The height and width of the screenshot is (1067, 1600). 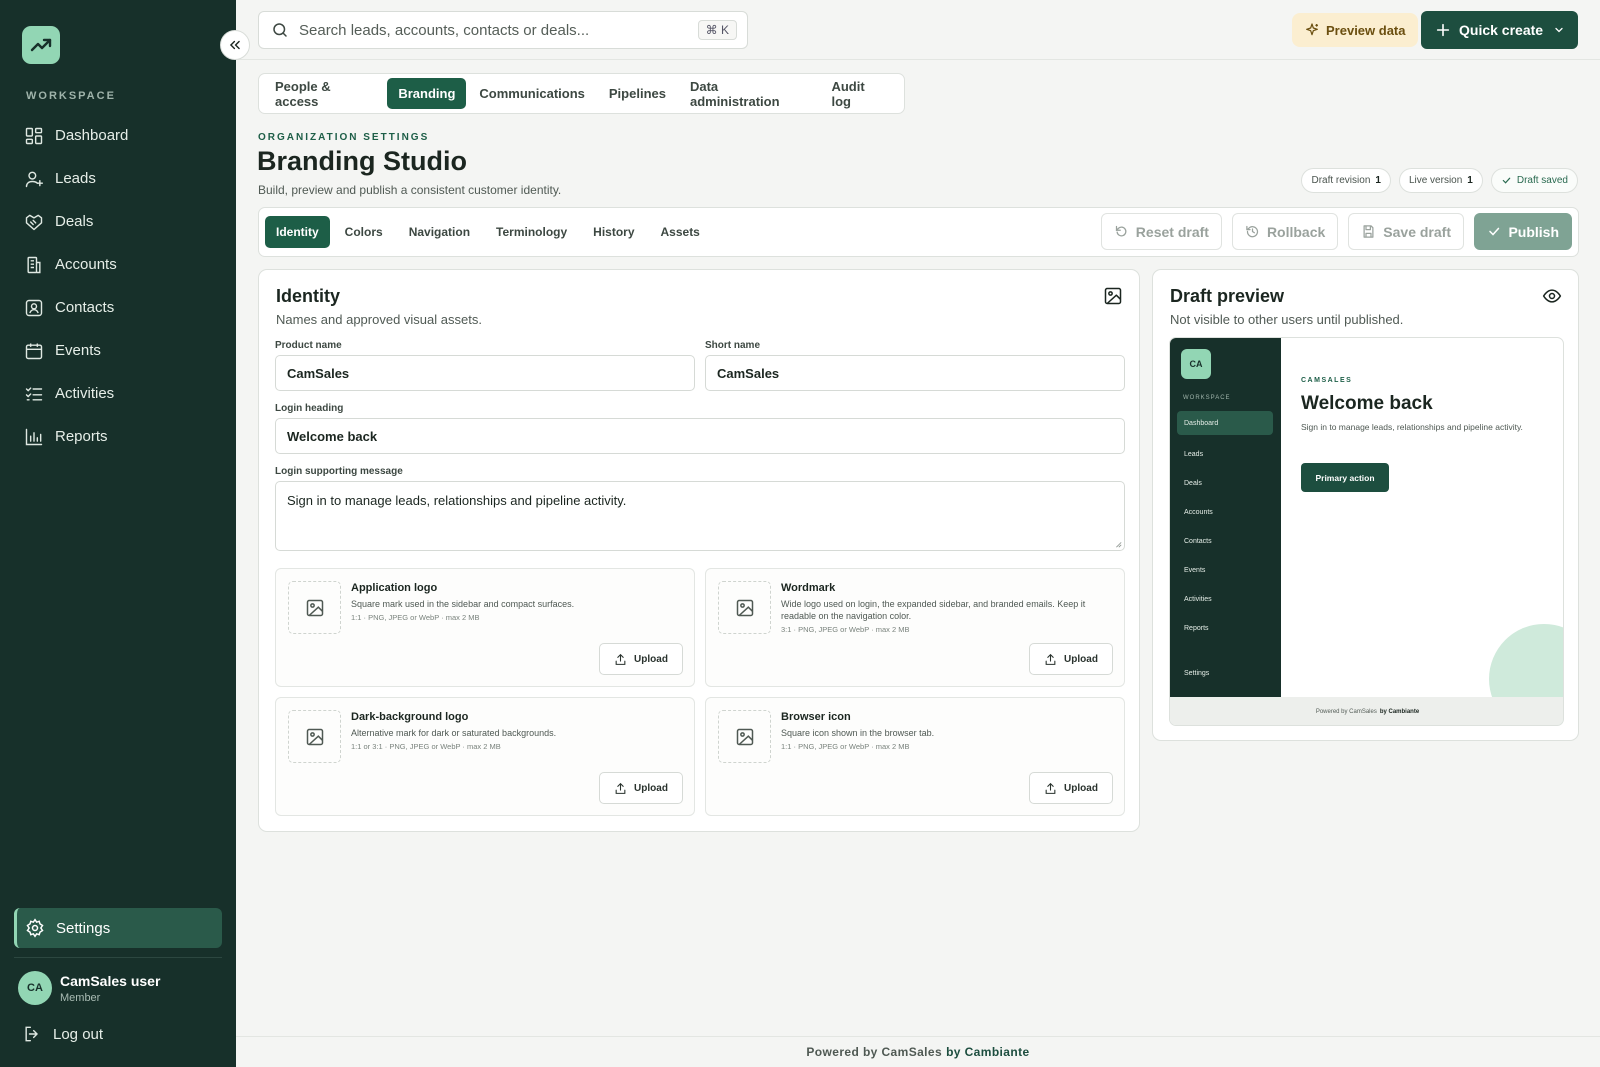 What do you see at coordinates (118, 957) in the screenshot?
I see `sidebar-divider` at bounding box center [118, 957].